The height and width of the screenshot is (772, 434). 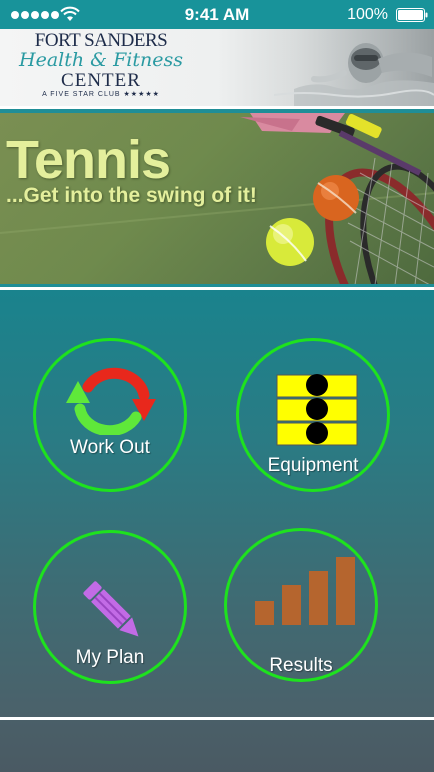 I want to click on bar-chart-icon, so click(x=305, y=591).